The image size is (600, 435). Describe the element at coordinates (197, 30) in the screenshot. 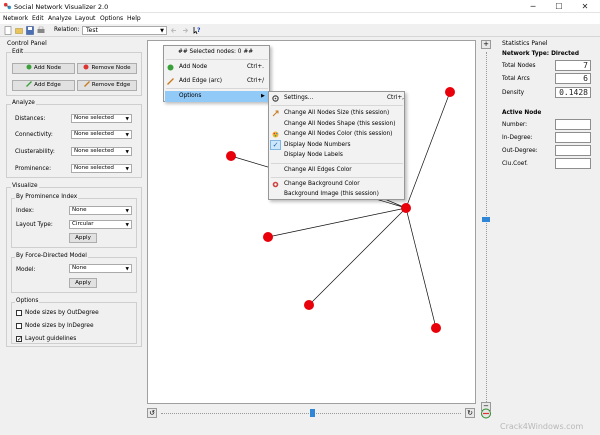

I see `whats-this-icon: ?` at that location.